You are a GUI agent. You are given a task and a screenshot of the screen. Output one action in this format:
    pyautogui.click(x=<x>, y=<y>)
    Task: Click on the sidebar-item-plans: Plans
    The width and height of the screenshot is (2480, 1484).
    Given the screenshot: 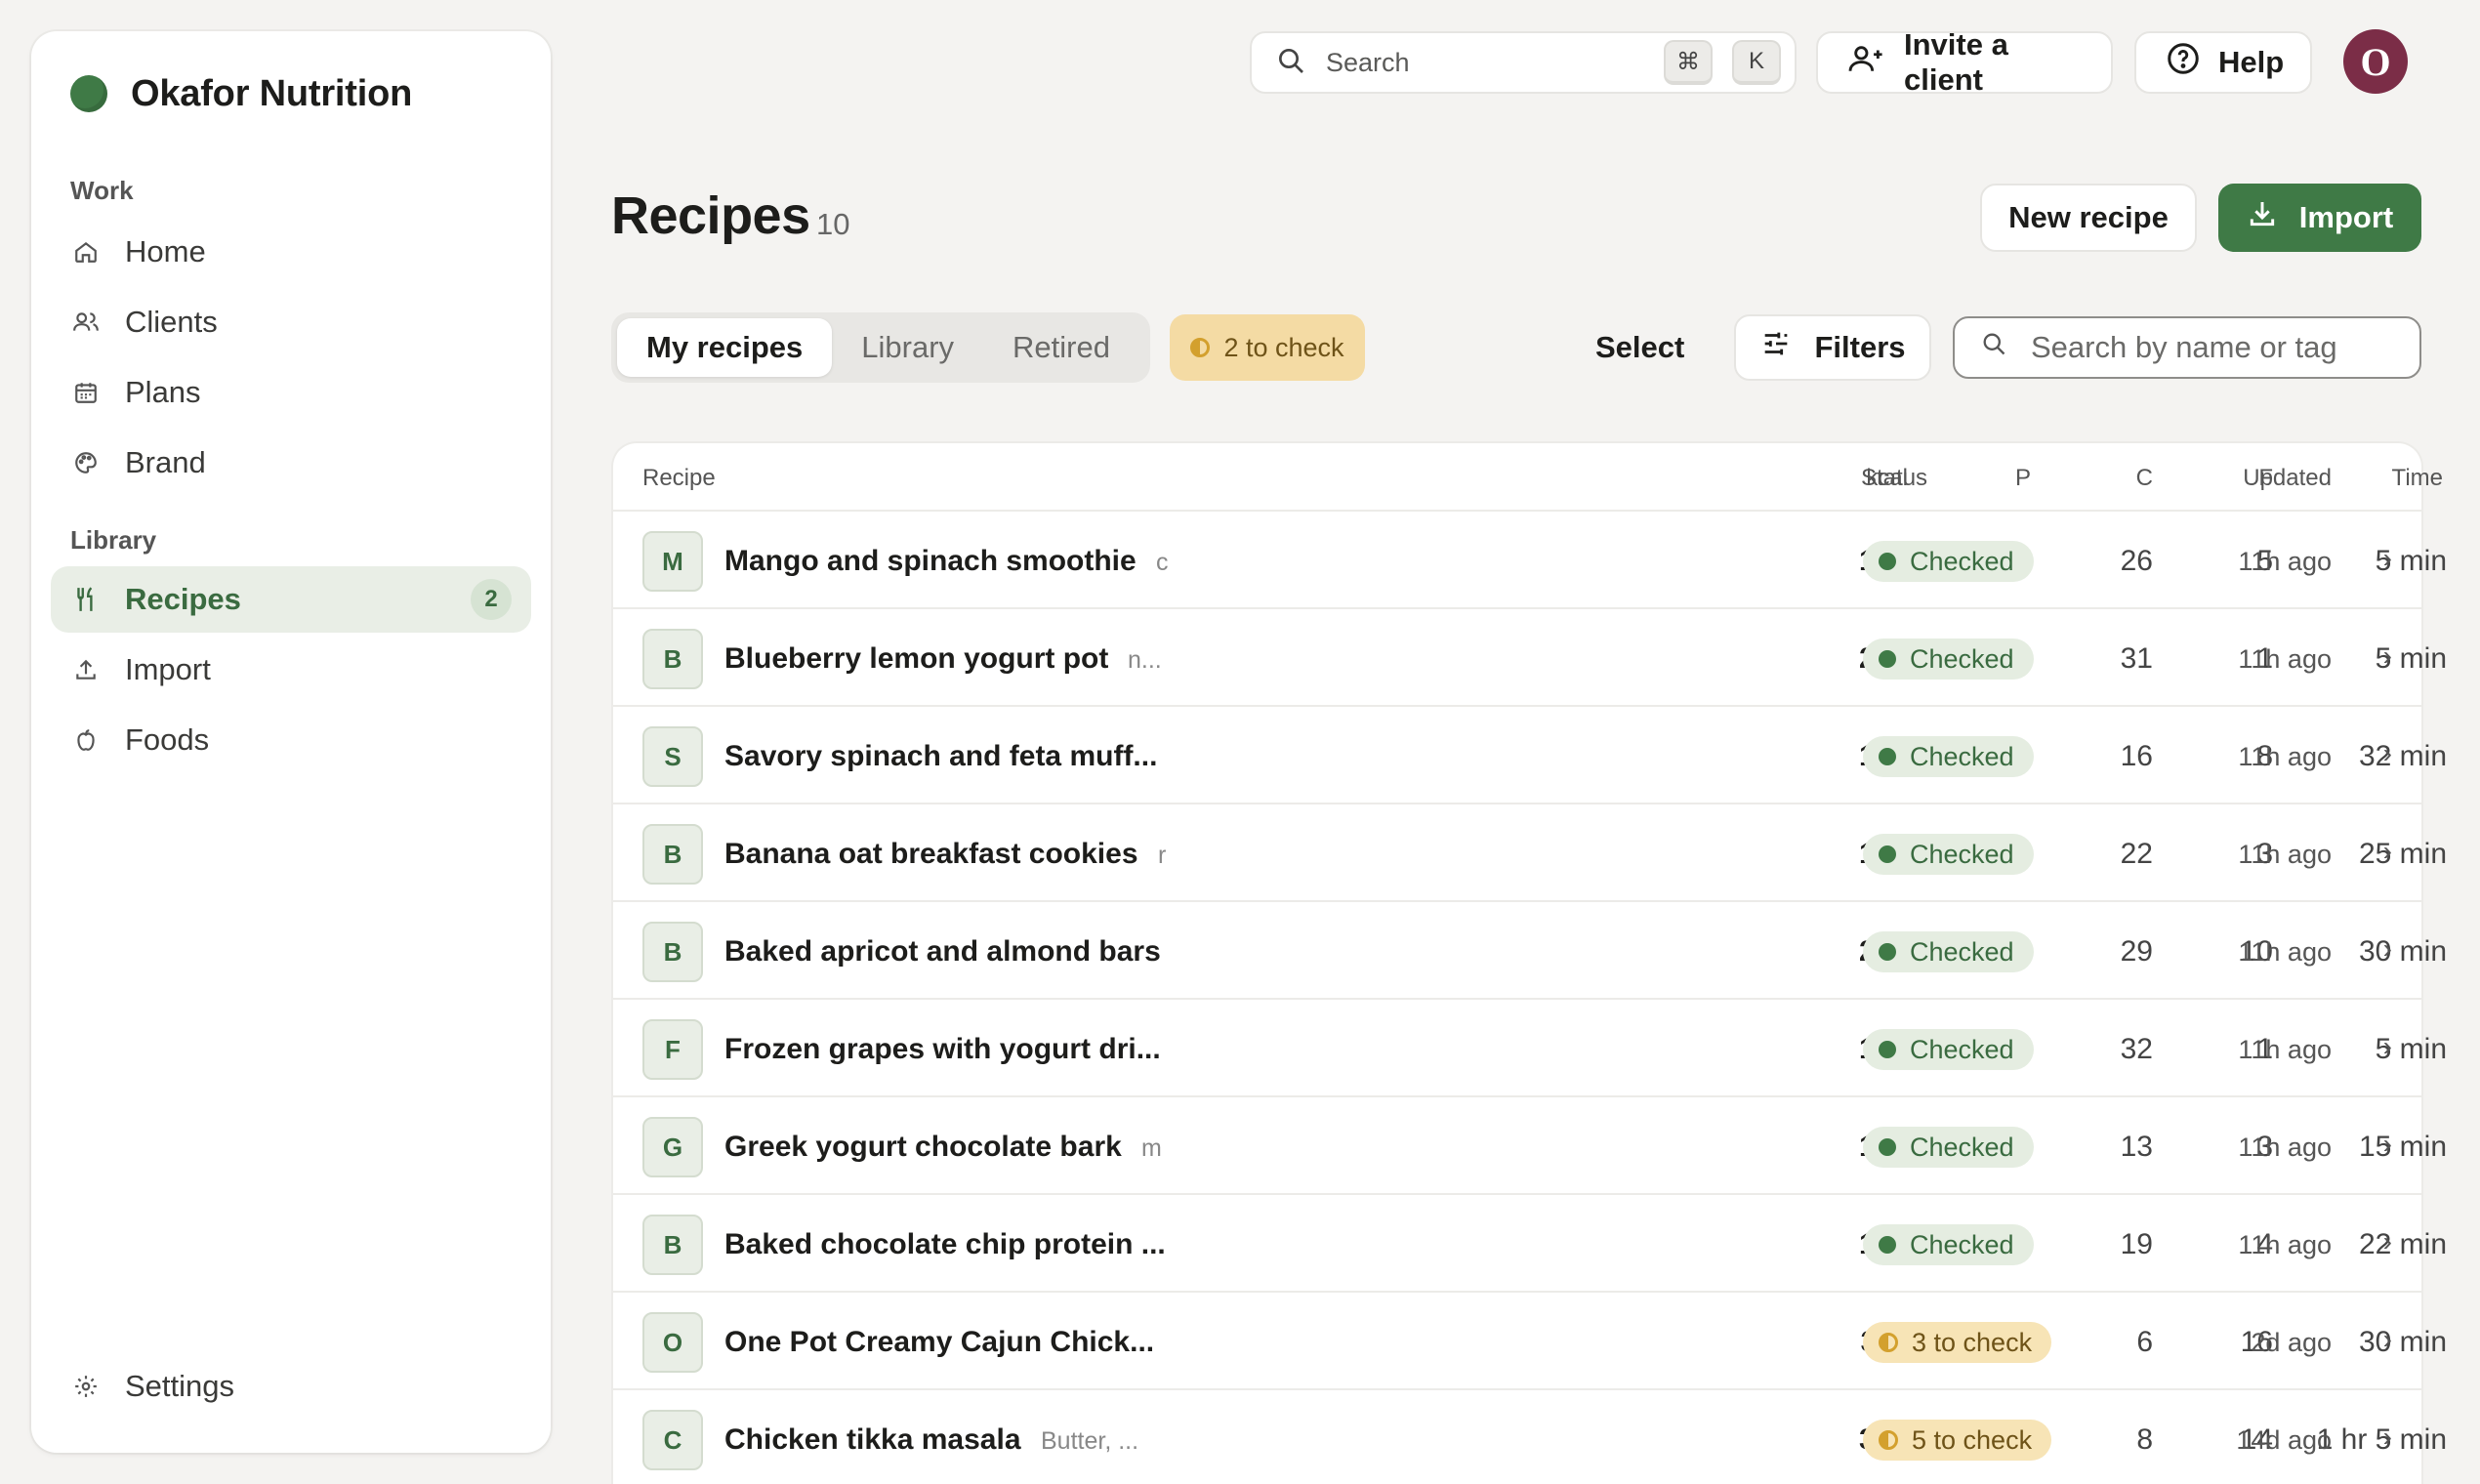 What is the action you would take?
    pyautogui.click(x=291, y=393)
    